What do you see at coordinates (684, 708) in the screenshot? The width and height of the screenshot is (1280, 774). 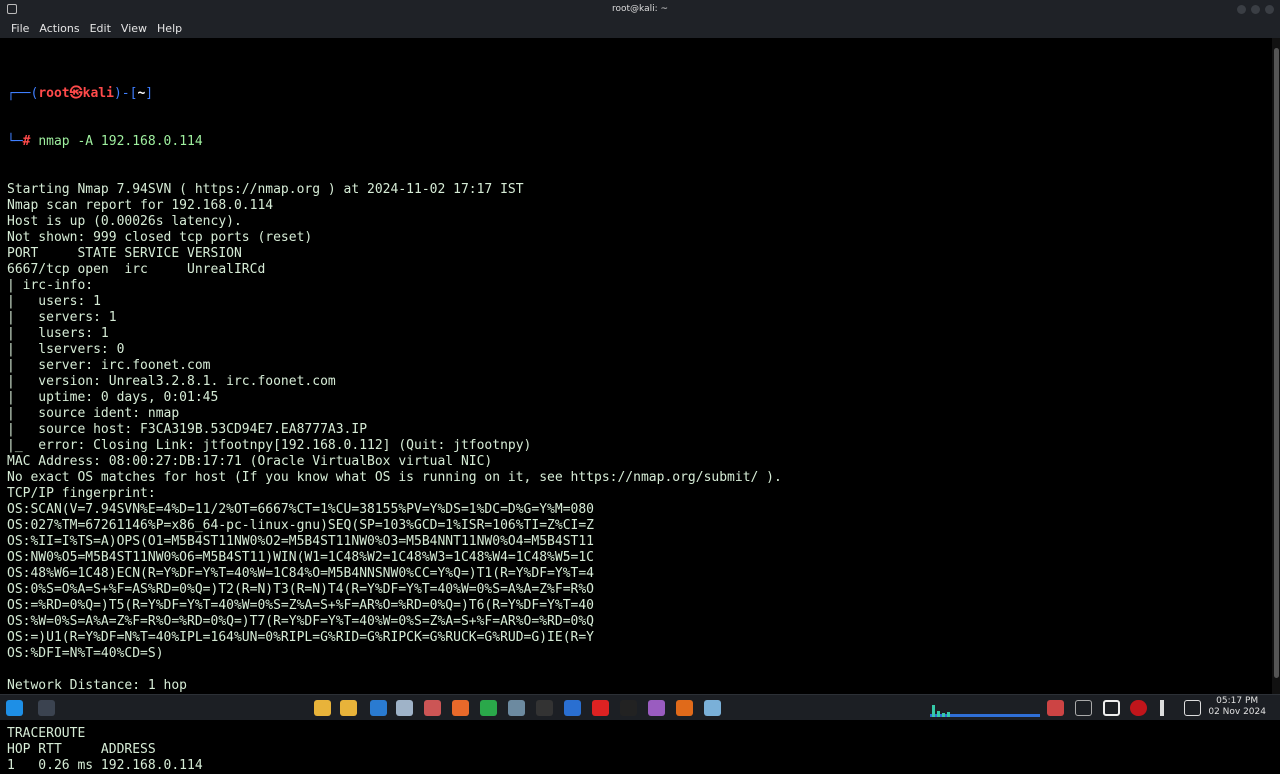 I see `app-orange-icon` at bounding box center [684, 708].